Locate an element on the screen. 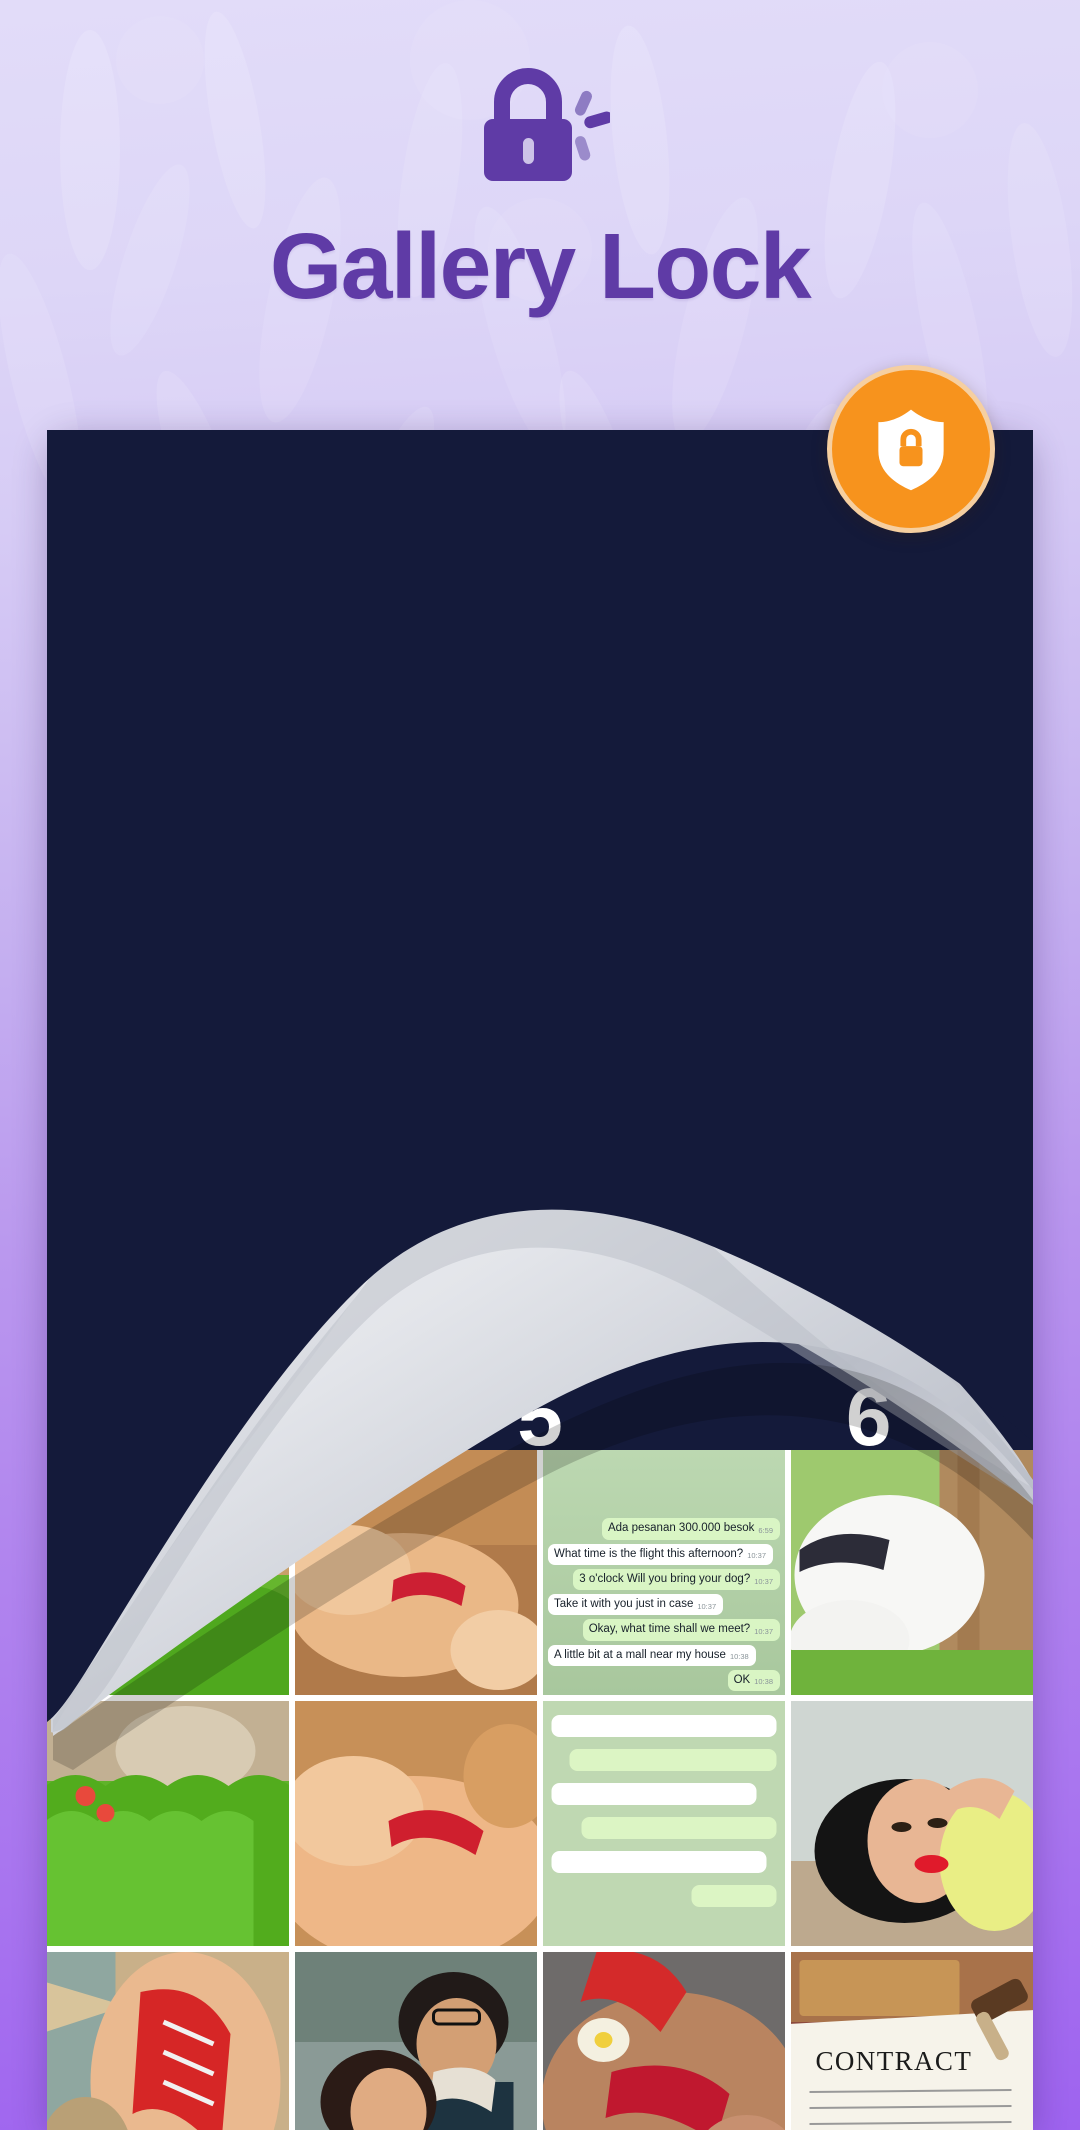  photo-red-swimsuit is located at coordinates (416, 1823).